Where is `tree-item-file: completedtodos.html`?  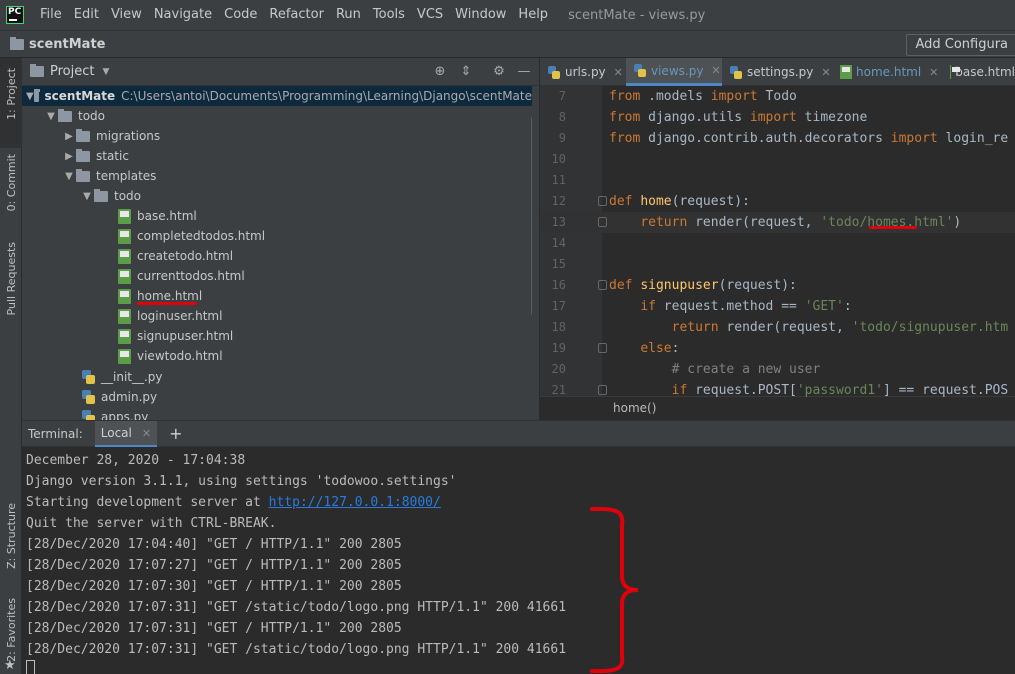
tree-item-file: completedtodos.html is located at coordinates (143, 236).